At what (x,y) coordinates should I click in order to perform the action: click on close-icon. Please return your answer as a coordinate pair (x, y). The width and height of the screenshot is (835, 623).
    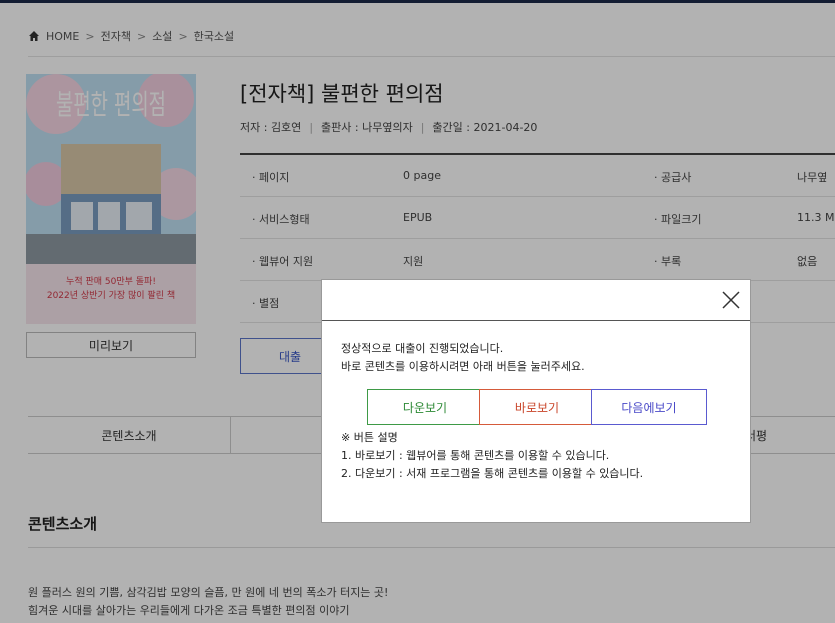
    Looking at the image, I should click on (731, 300).